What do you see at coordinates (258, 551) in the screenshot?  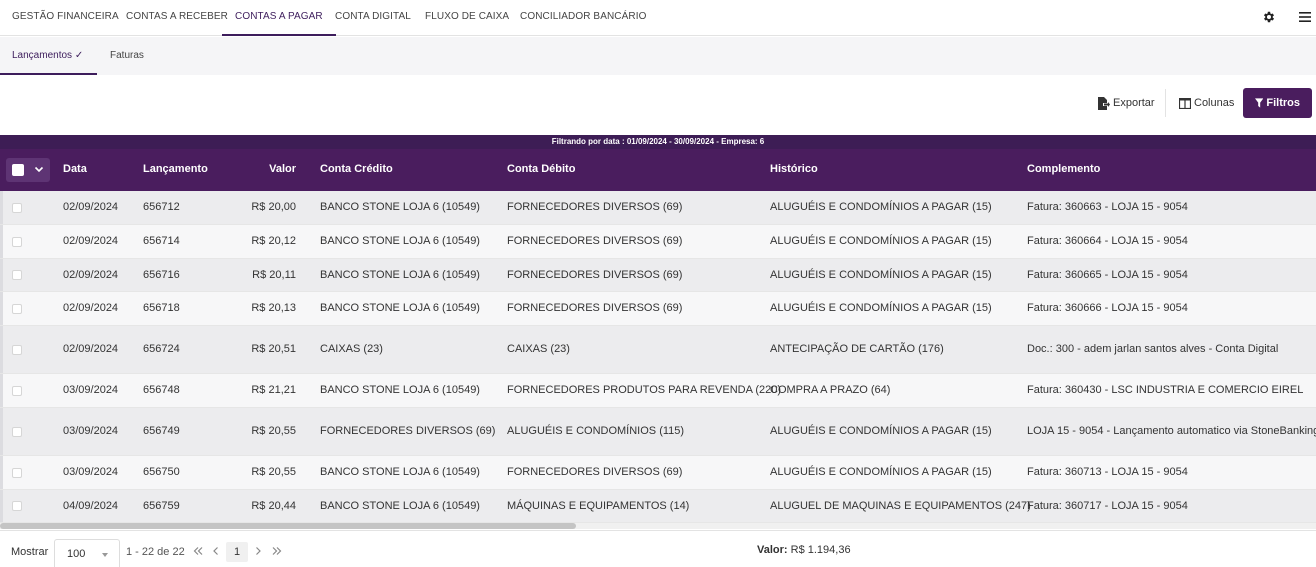 I see `next-page-icon` at bounding box center [258, 551].